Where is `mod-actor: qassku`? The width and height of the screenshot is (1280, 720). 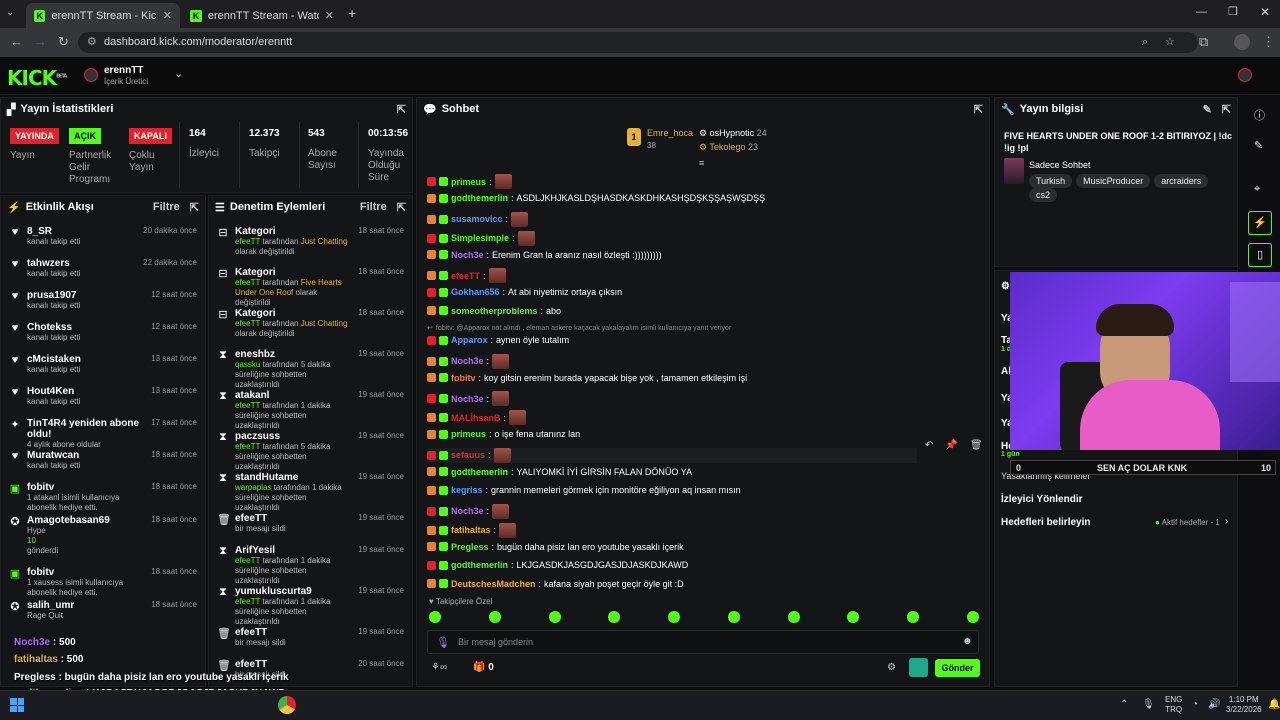 mod-actor: qassku is located at coordinates (247, 364).